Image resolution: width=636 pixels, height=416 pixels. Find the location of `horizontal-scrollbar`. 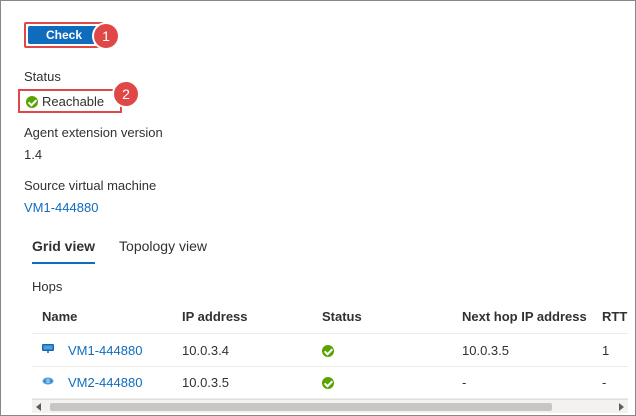

horizontal-scrollbar is located at coordinates (330, 406).